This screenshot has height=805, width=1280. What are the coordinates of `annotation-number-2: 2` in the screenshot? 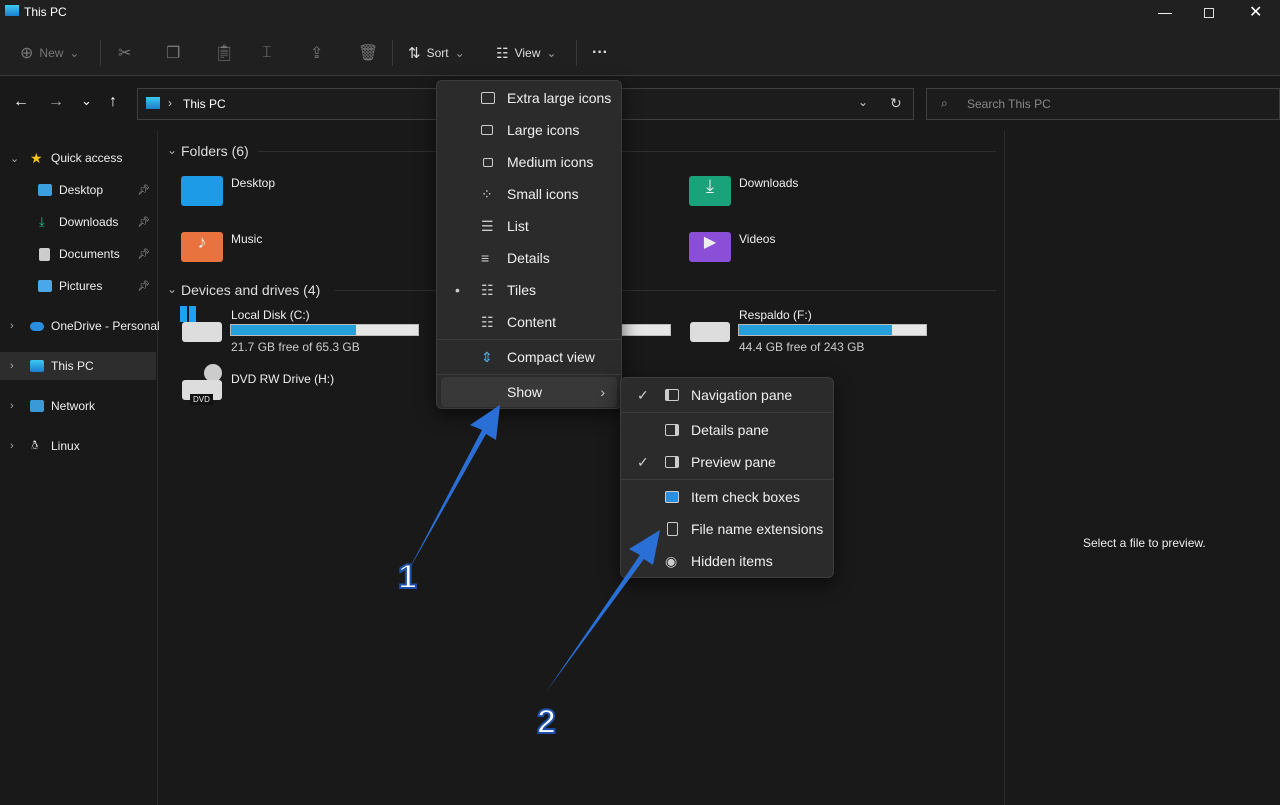 It's located at (546, 722).